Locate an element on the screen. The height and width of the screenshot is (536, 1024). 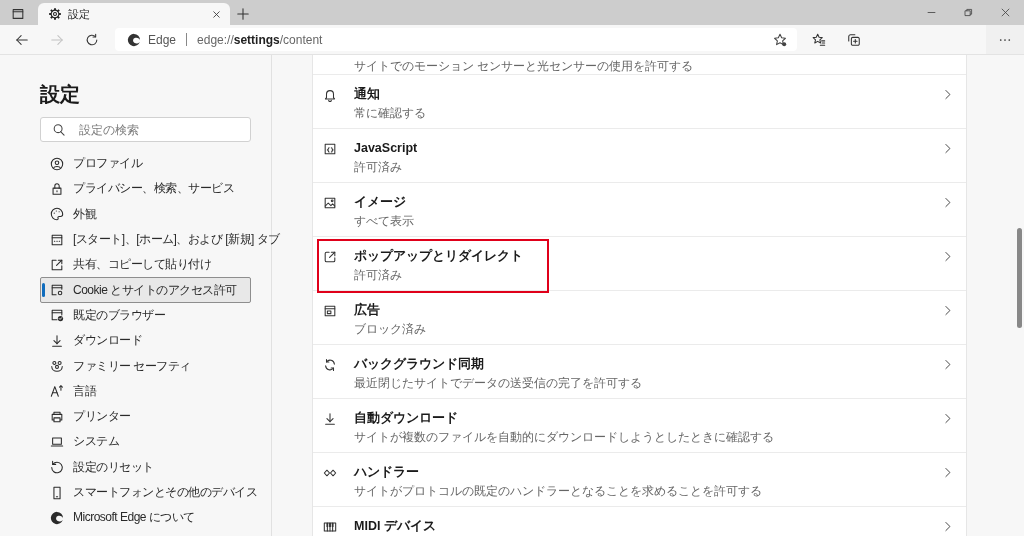
setting-title: ハンドラー is located at coordinates (558, 472).